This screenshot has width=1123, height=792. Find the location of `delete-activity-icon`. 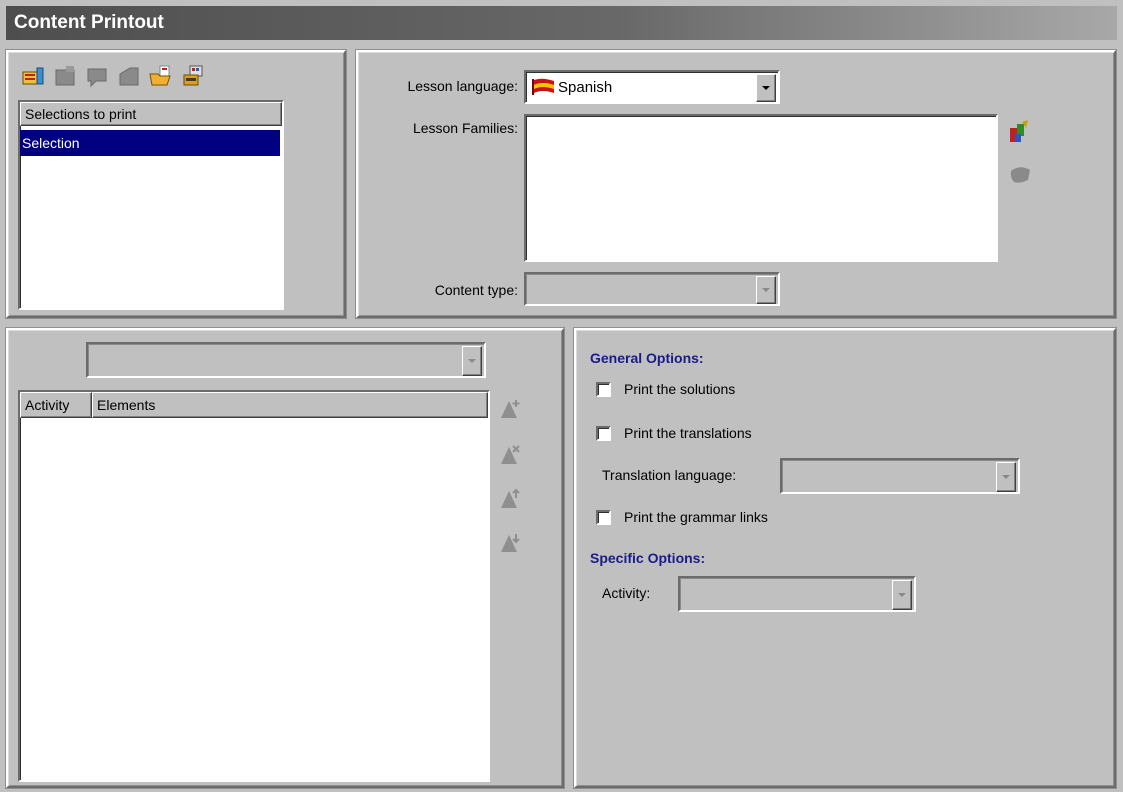

delete-activity-icon is located at coordinates (511, 456).